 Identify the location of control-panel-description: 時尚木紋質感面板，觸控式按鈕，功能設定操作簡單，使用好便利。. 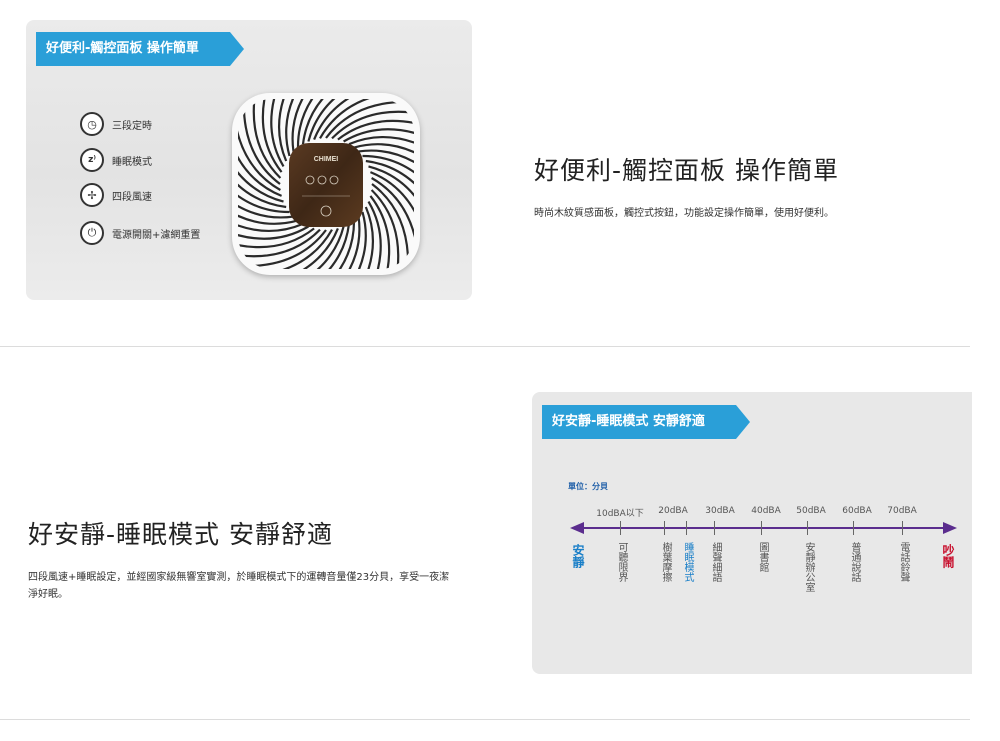
(684, 213).